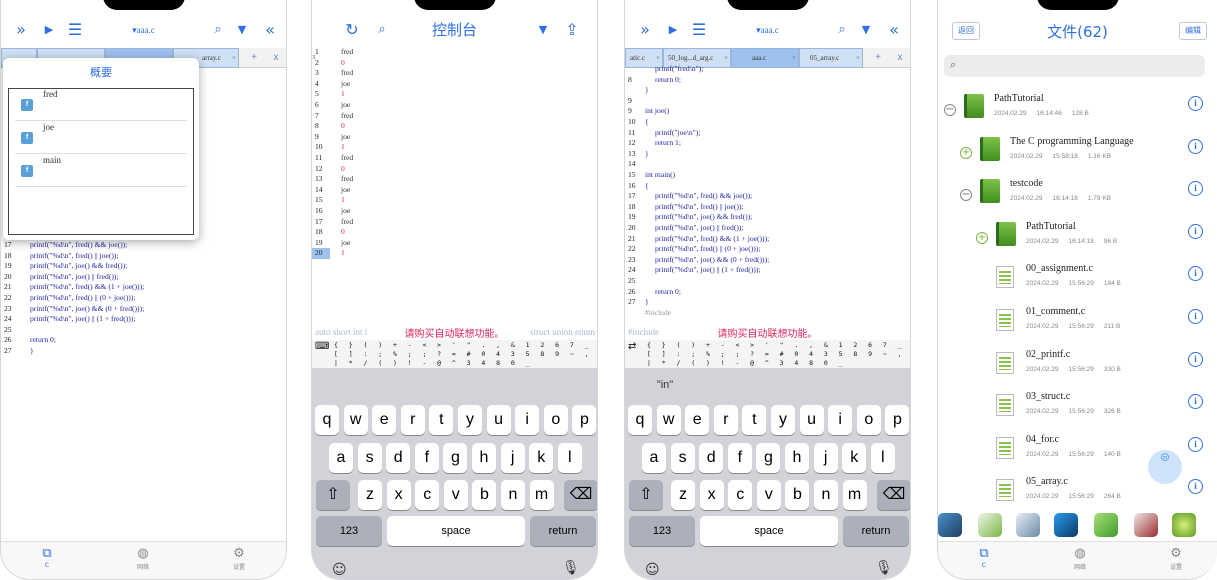 Image resolution: width=1217 pixels, height=580 pixels. What do you see at coordinates (355, 420) in the screenshot?
I see `key-w: w` at bounding box center [355, 420].